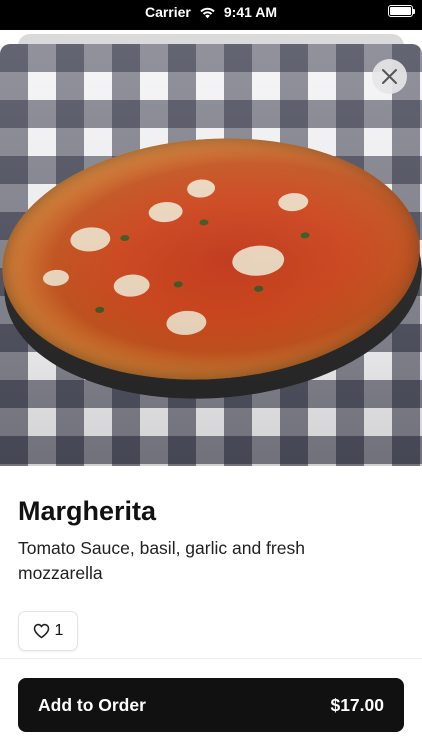 The height and width of the screenshot is (750, 422). Describe the element at coordinates (59, 630) in the screenshot. I see `like-count: 1` at that location.